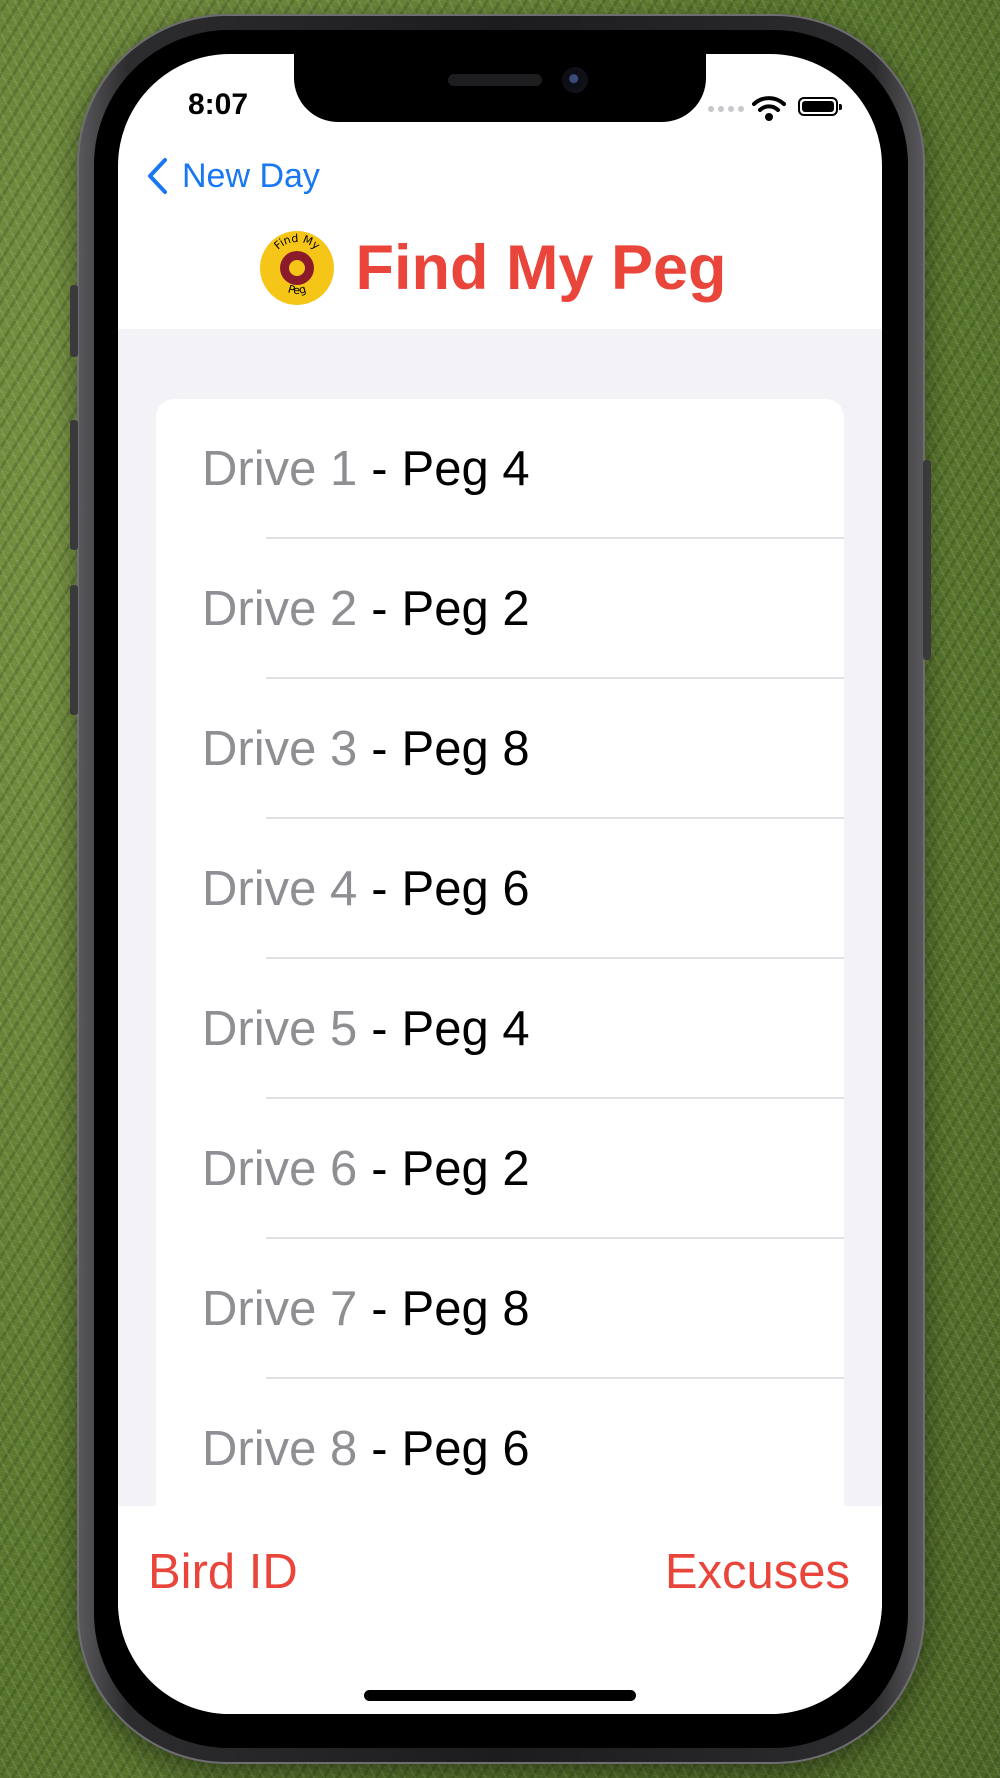  What do you see at coordinates (757, 1572) in the screenshot?
I see `excuses-button: Excuses` at bounding box center [757, 1572].